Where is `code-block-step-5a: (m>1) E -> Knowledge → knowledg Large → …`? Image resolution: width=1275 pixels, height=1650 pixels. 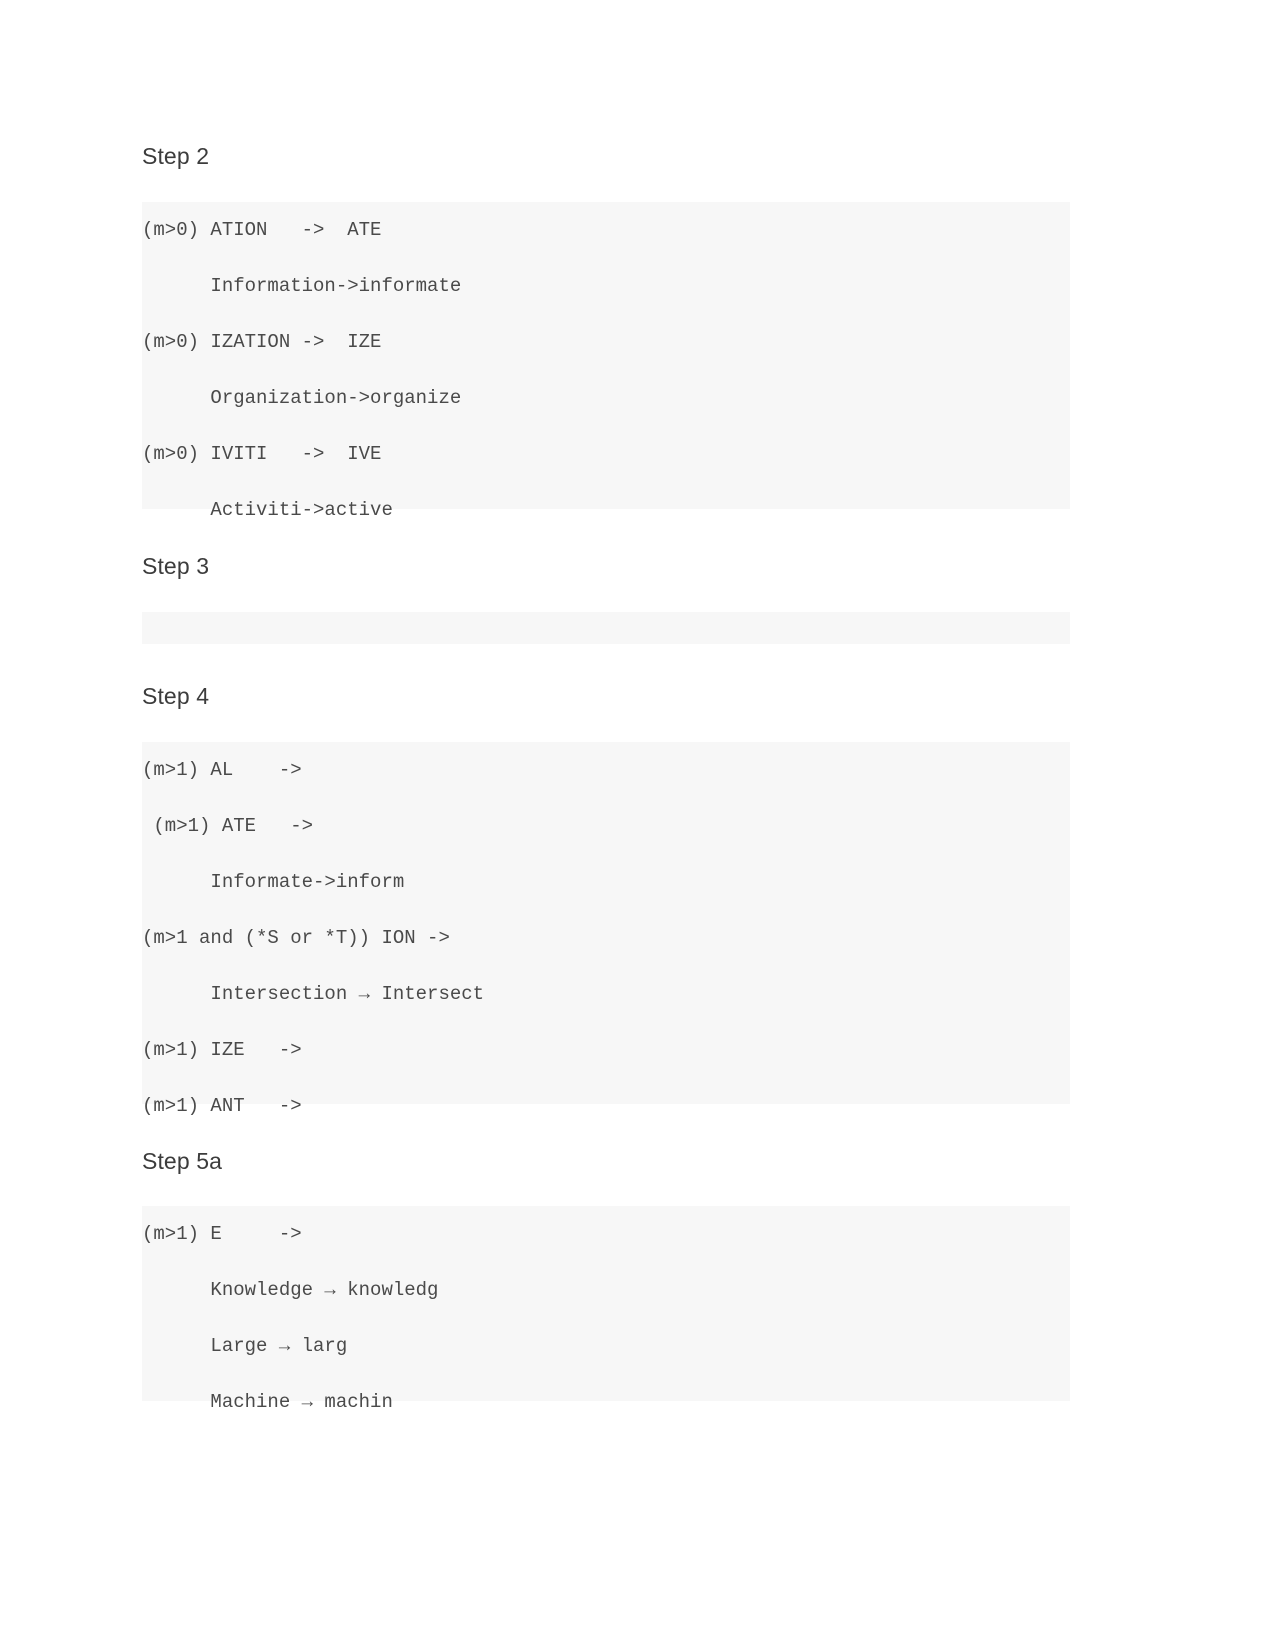 code-block-step-5a: (m>1) E -> Knowledge → knowledg Large → … is located at coordinates (606, 1309).